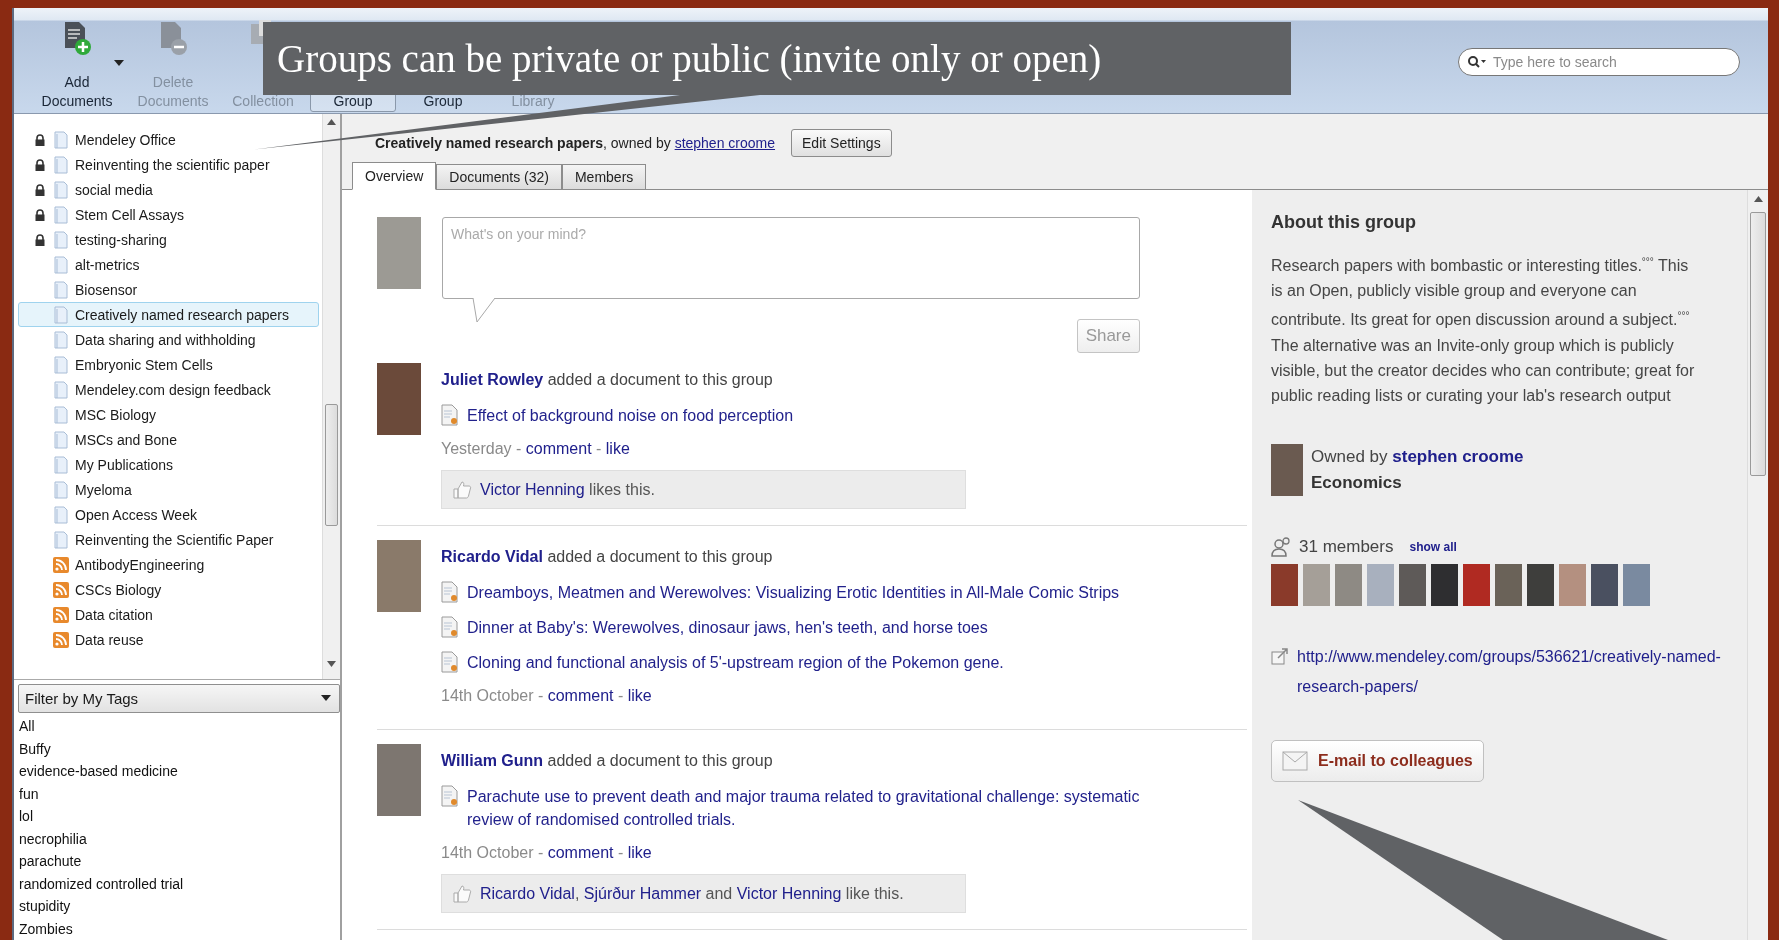 The image size is (1779, 940). What do you see at coordinates (793, 592) in the screenshot?
I see `document-link: Dreamboys, Meatmen and Werewolves: Visualizing Erotic Identities in All-Male Comic Strips` at bounding box center [793, 592].